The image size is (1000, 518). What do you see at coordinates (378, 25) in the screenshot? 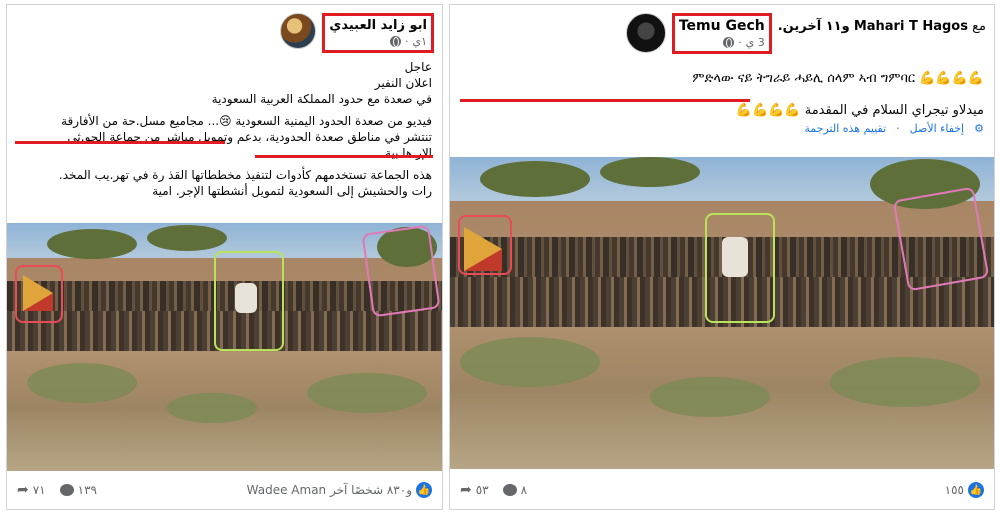
I see `left-author-name: ابو زايد العبيدي` at bounding box center [378, 25].